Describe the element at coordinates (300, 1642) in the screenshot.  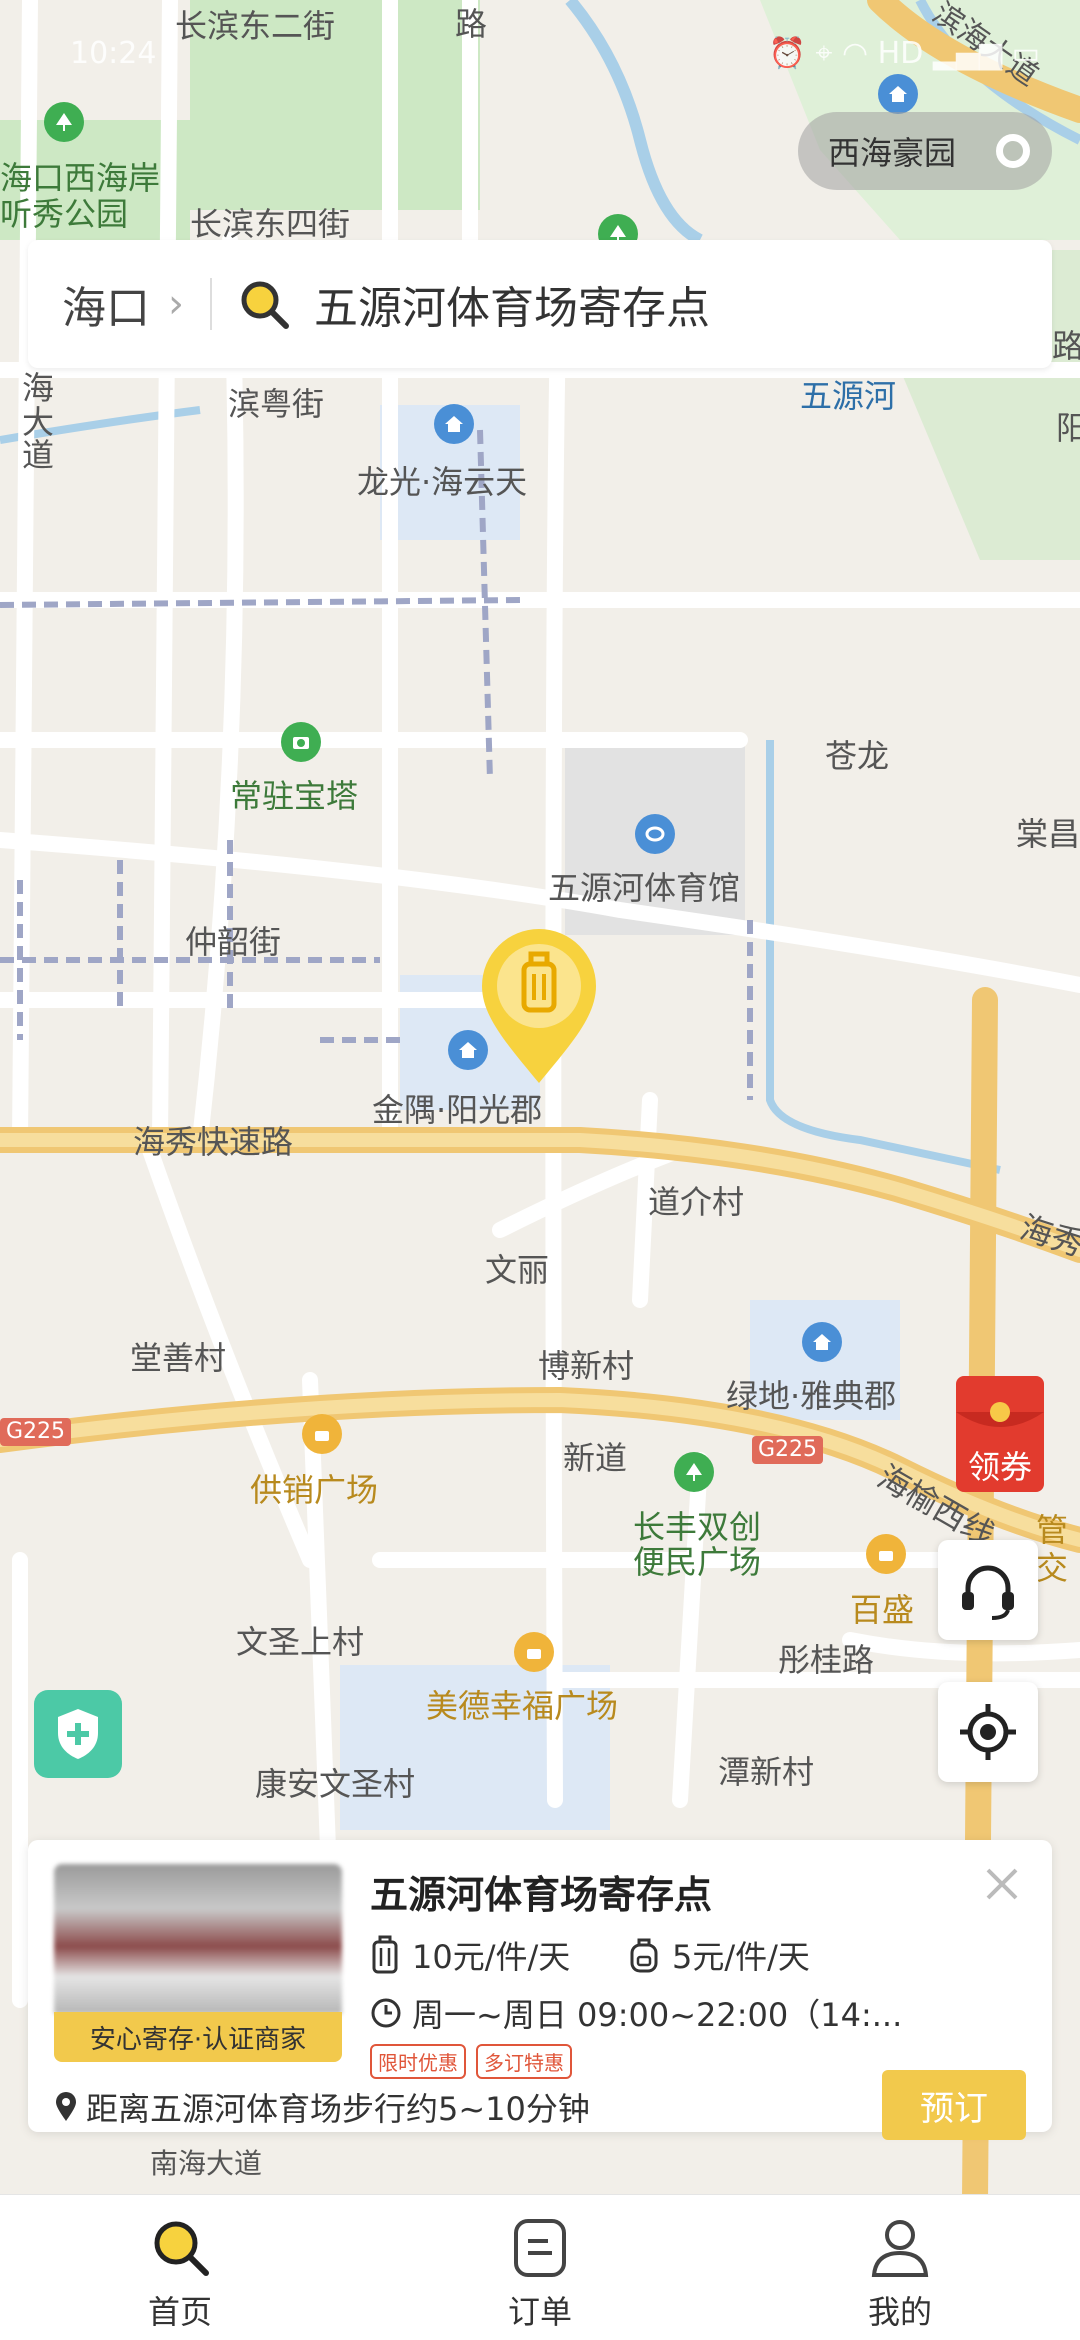
I see `map-label: 文圣上村` at that location.